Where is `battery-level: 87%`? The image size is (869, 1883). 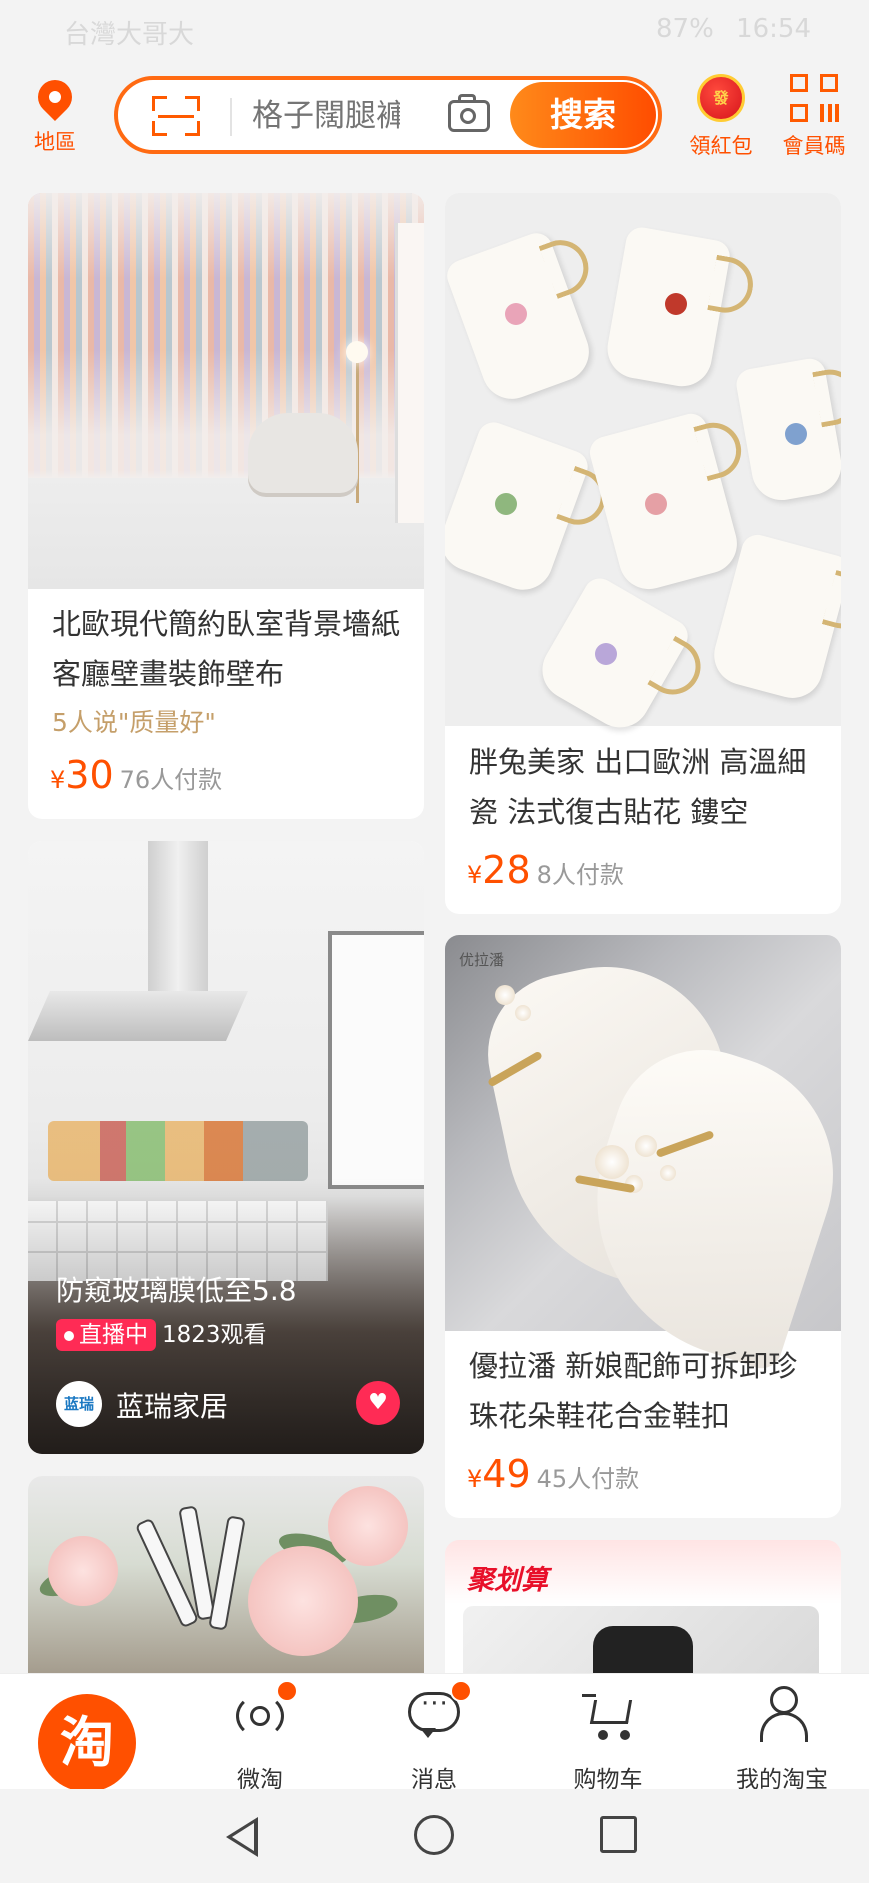
battery-level: 87% is located at coordinates (685, 29).